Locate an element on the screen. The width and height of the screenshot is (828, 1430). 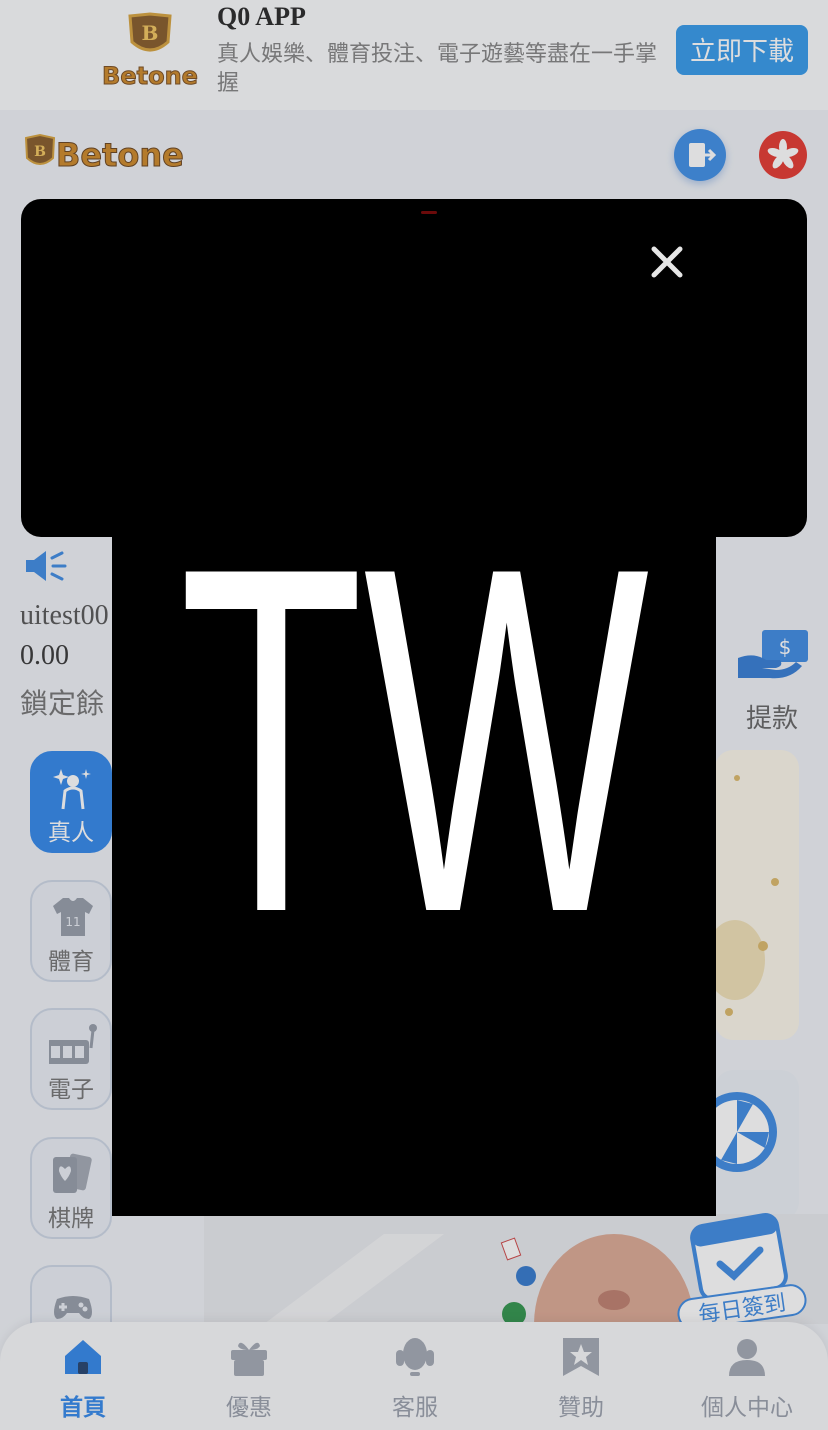
home-icon is located at coordinates (83, 1357).